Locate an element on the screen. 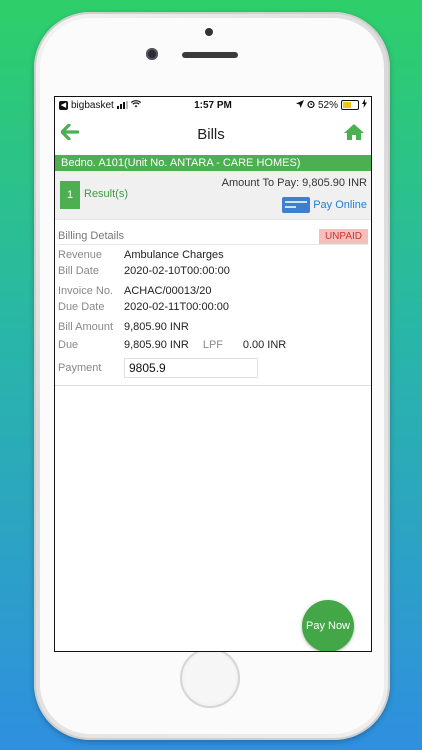 The width and height of the screenshot is (422, 750). home-icon is located at coordinates (354, 134).